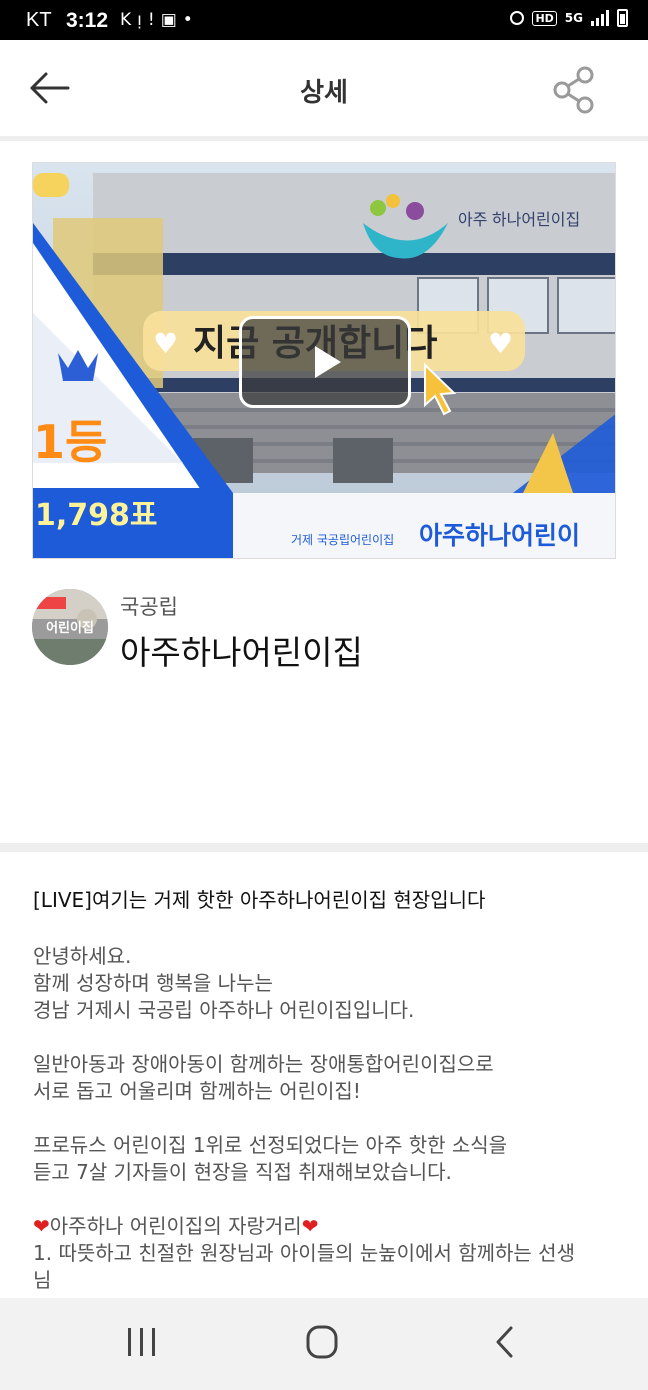  I want to click on top-app-bar: 상세, so click(324, 90).